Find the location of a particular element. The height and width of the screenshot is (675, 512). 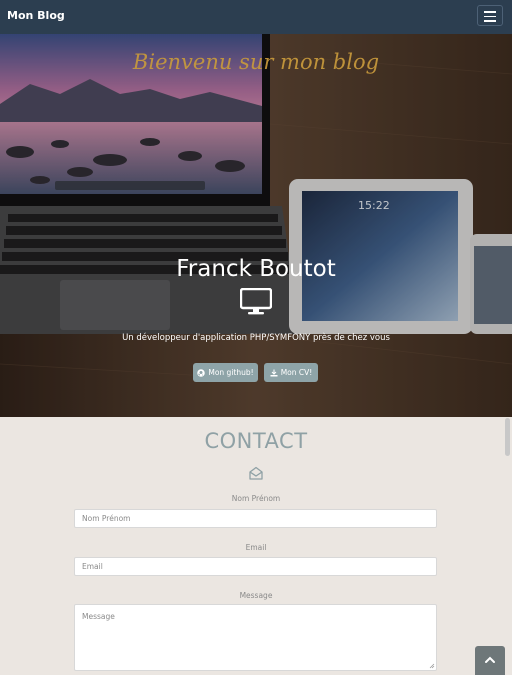

email-label: Email is located at coordinates (256, 547).